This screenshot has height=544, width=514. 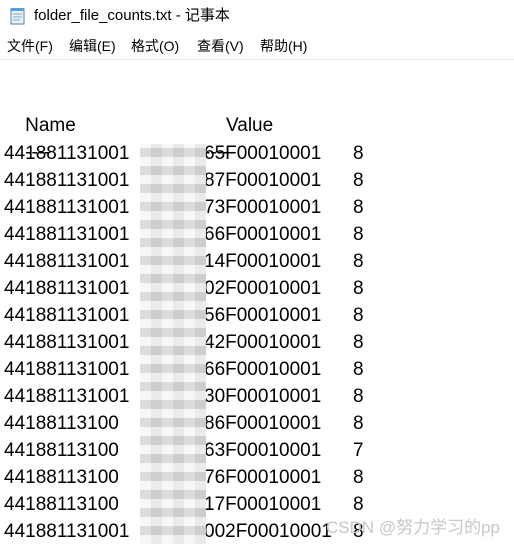 I want to click on row-name-suffix: 86F00010001, so click(x=263, y=423).